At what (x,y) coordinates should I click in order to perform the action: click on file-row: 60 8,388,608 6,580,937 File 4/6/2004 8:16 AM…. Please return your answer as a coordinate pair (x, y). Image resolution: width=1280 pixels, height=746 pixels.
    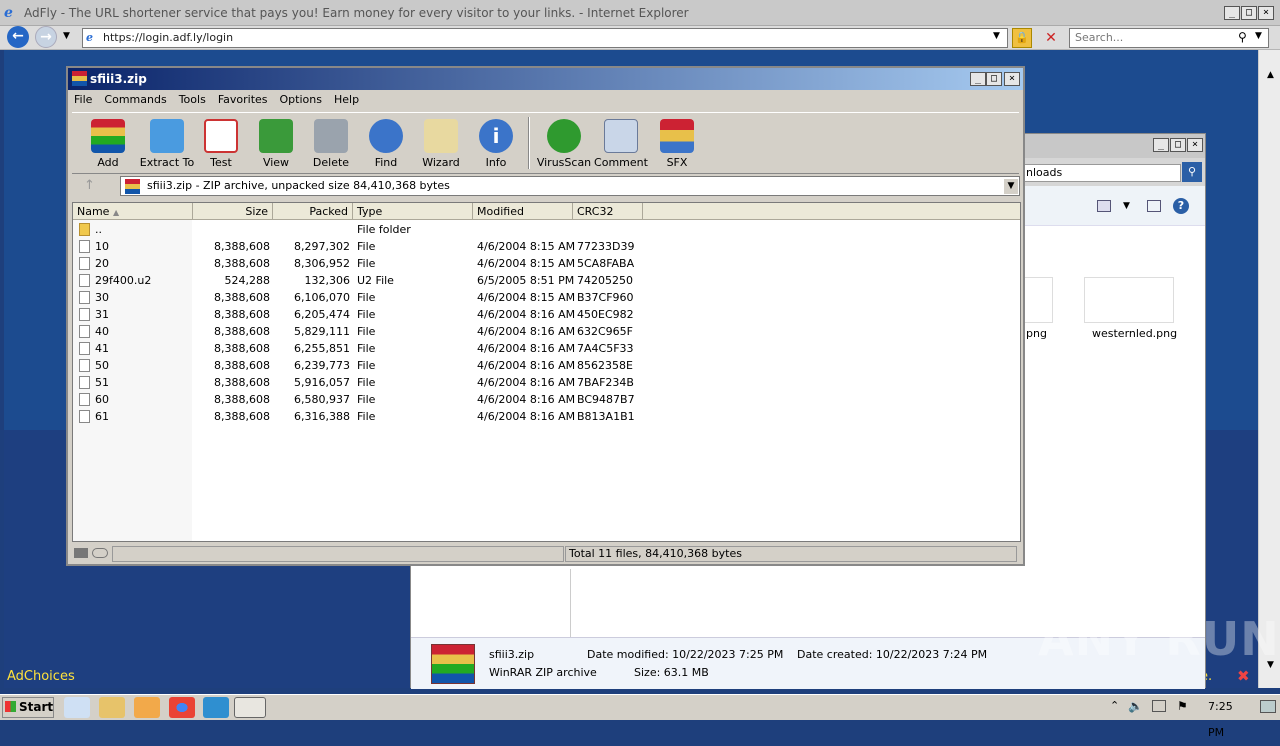
    Looking at the image, I should click on (546, 399).